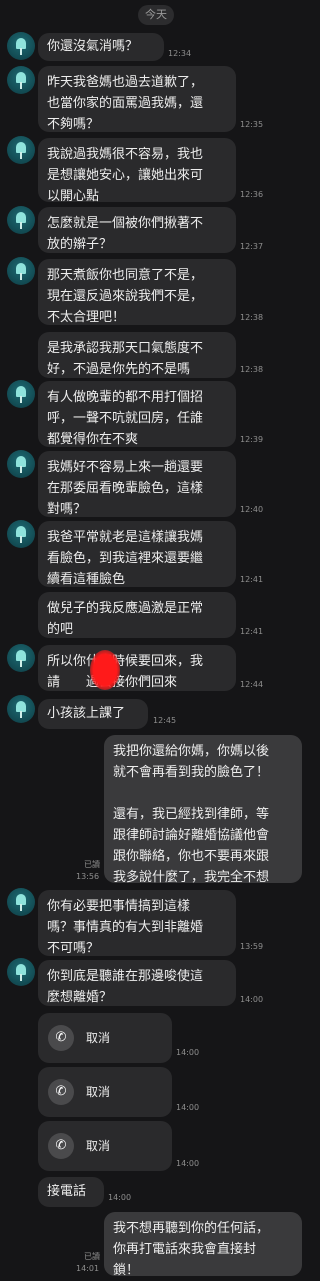 The image size is (320, 1281). Describe the element at coordinates (252, 439) in the screenshot. I see `message-time: 12:39` at that location.